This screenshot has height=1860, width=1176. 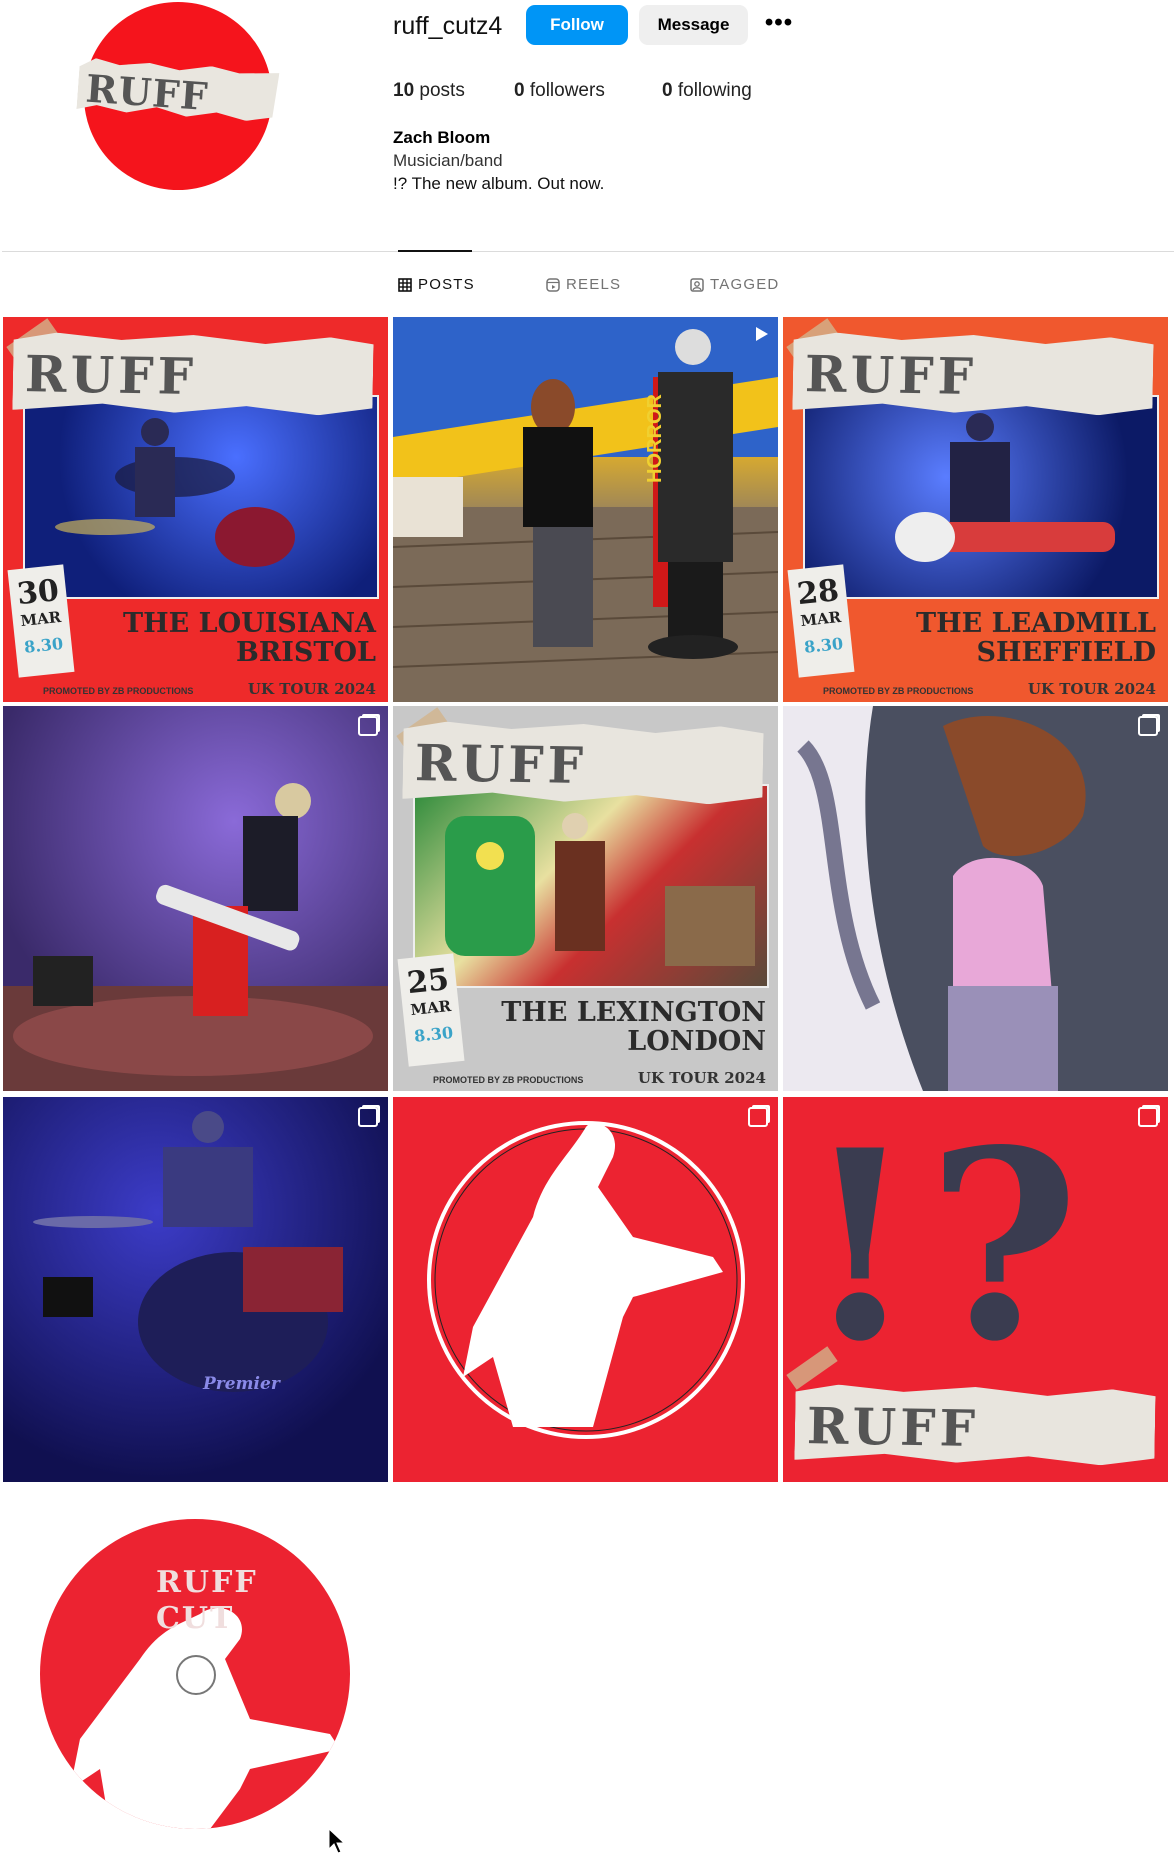 What do you see at coordinates (654, 438) in the screenshot?
I see `booth-sign: HORROR` at bounding box center [654, 438].